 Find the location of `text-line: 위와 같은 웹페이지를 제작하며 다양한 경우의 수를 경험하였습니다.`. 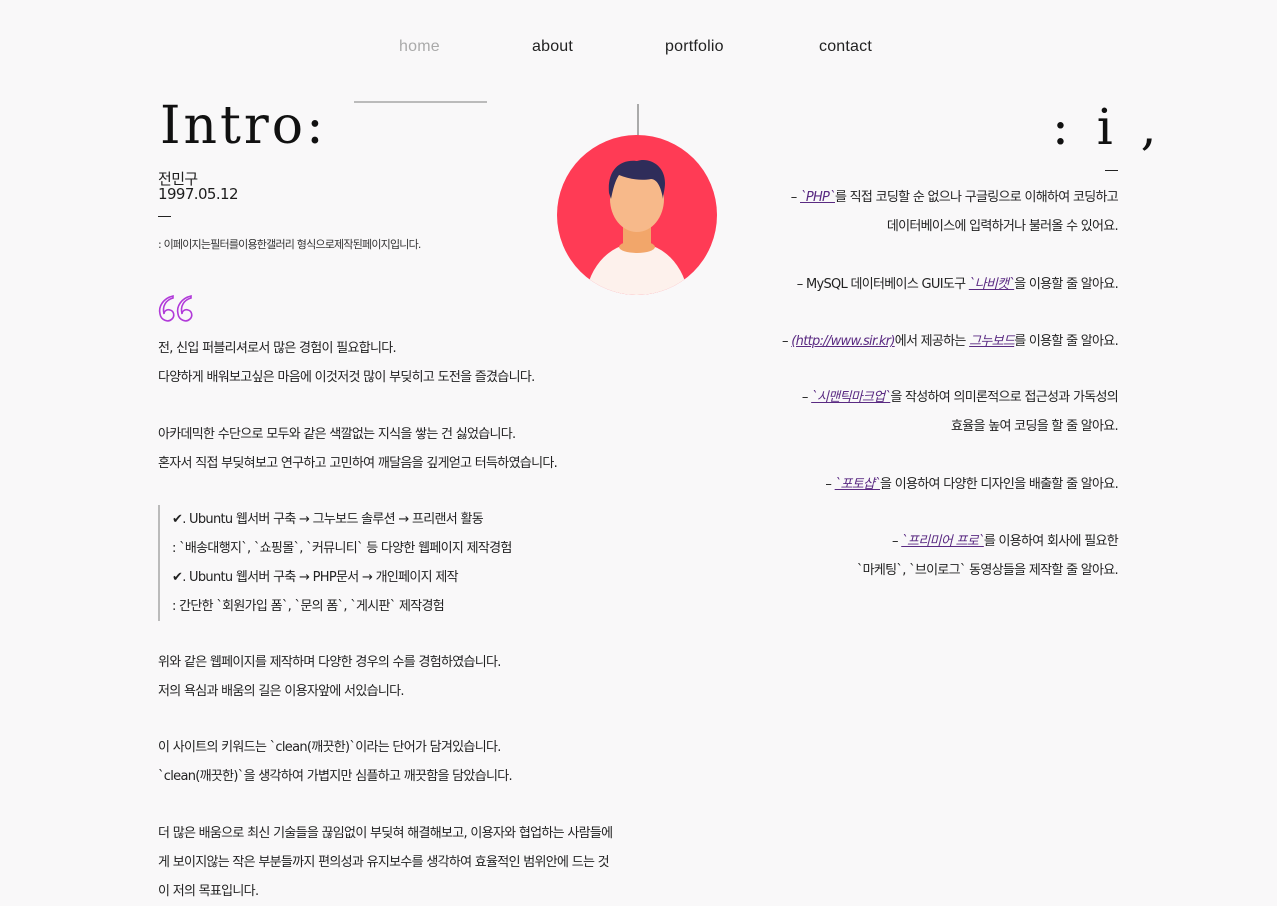

text-line: 위와 같은 웹페이지를 제작하며 다양한 경우의 수를 경험하였습니다. is located at coordinates (329, 662).